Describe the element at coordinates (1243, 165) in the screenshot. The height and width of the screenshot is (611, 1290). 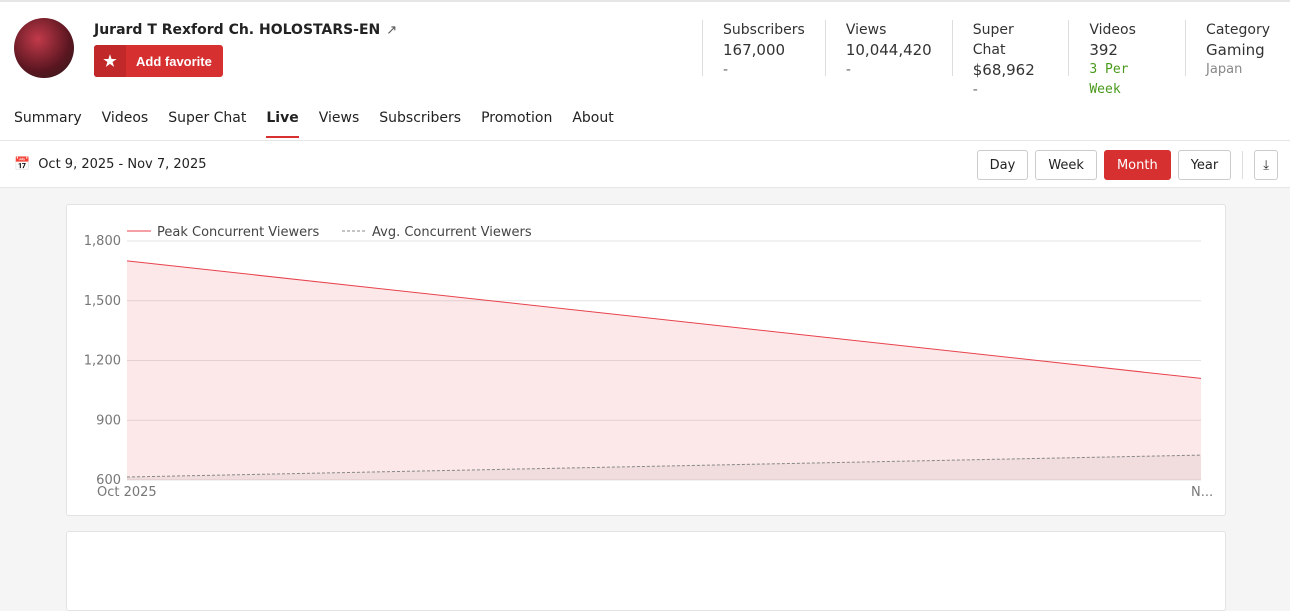
I see `divider` at that location.